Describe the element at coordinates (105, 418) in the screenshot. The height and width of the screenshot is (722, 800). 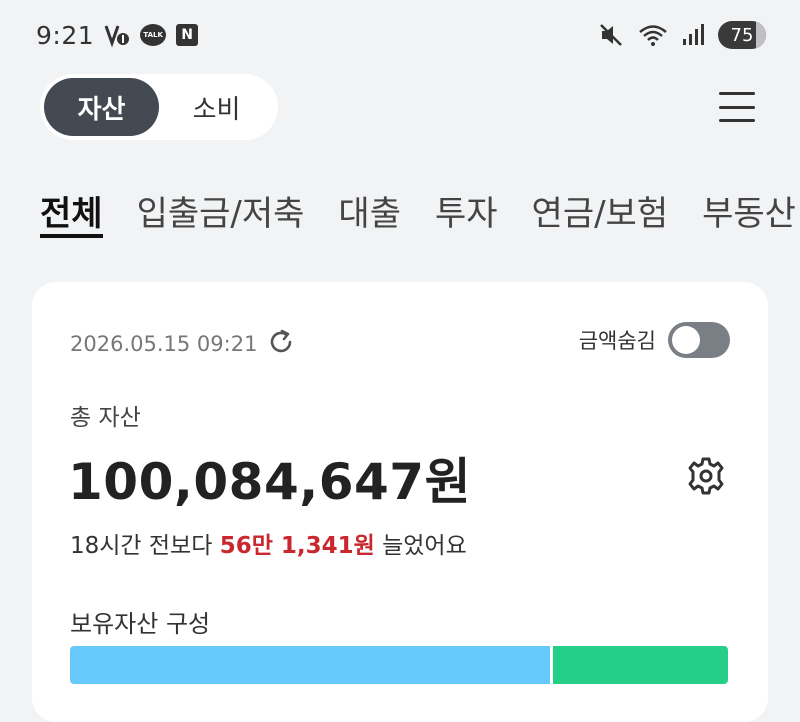
I see `total-assets-label: 총 자산` at that location.